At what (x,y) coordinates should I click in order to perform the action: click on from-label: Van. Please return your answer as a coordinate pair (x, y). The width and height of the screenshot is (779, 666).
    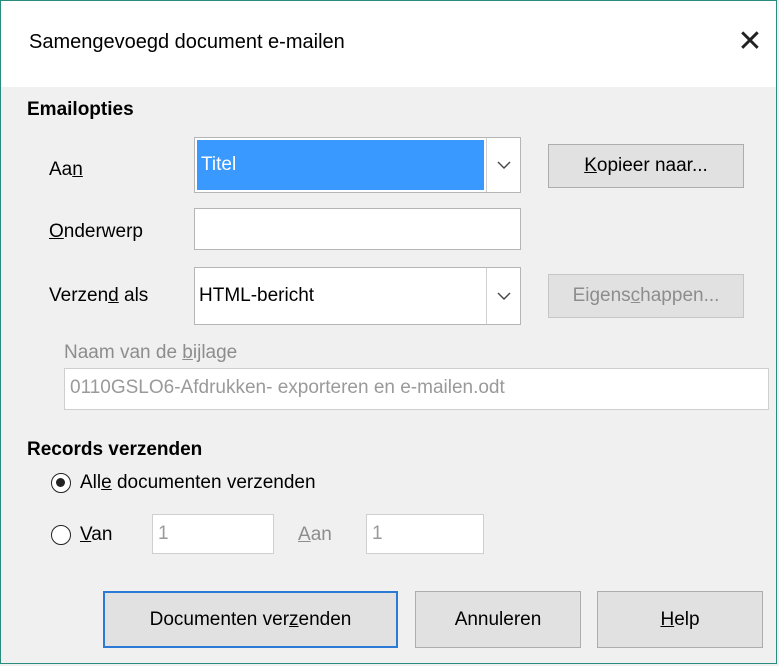
    Looking at the image, I should click on (96, 535).